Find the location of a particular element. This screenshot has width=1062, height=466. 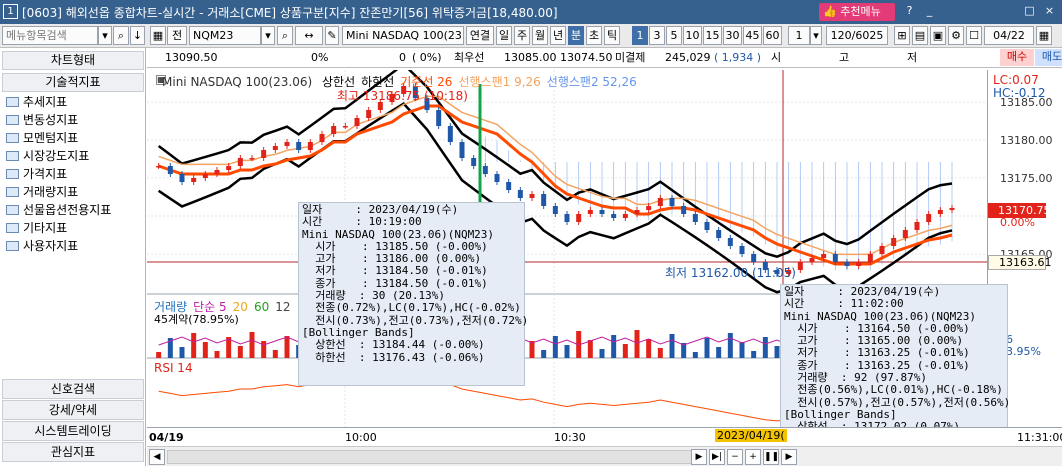

interval-tab-1: 1 is located at coordinates (640, 35).